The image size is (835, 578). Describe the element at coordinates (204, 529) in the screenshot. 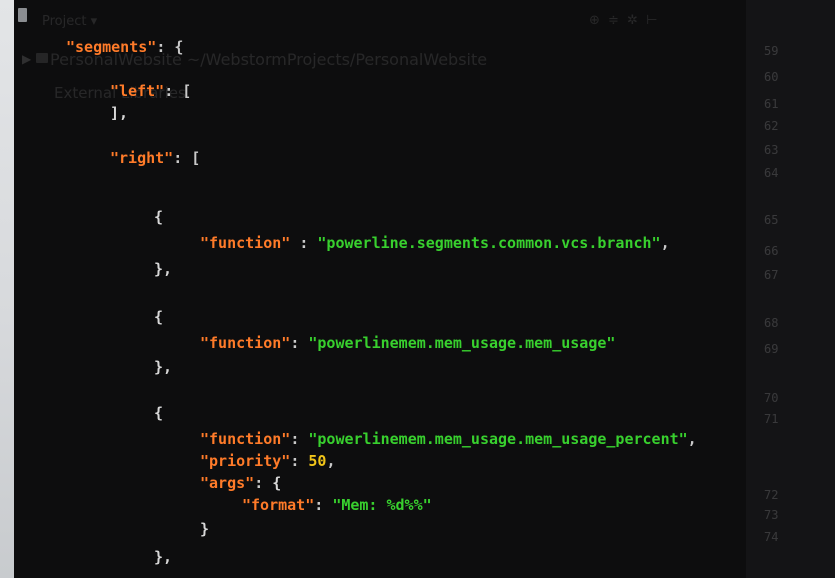

I see `code-line-args-close: }` at that location.